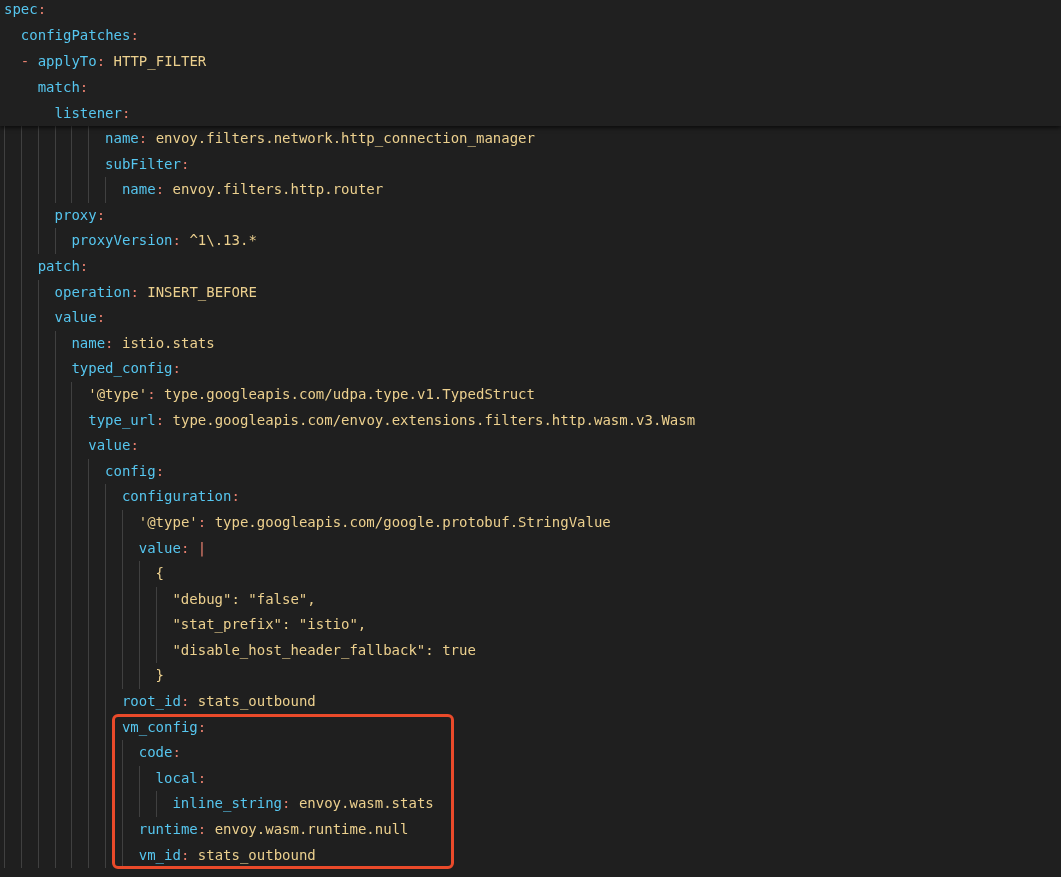  What do you see at coordinates (227, 855) in the screenshot?
I see `code-line: vm_id: stats_outbound` at bounding box center [227, 855].